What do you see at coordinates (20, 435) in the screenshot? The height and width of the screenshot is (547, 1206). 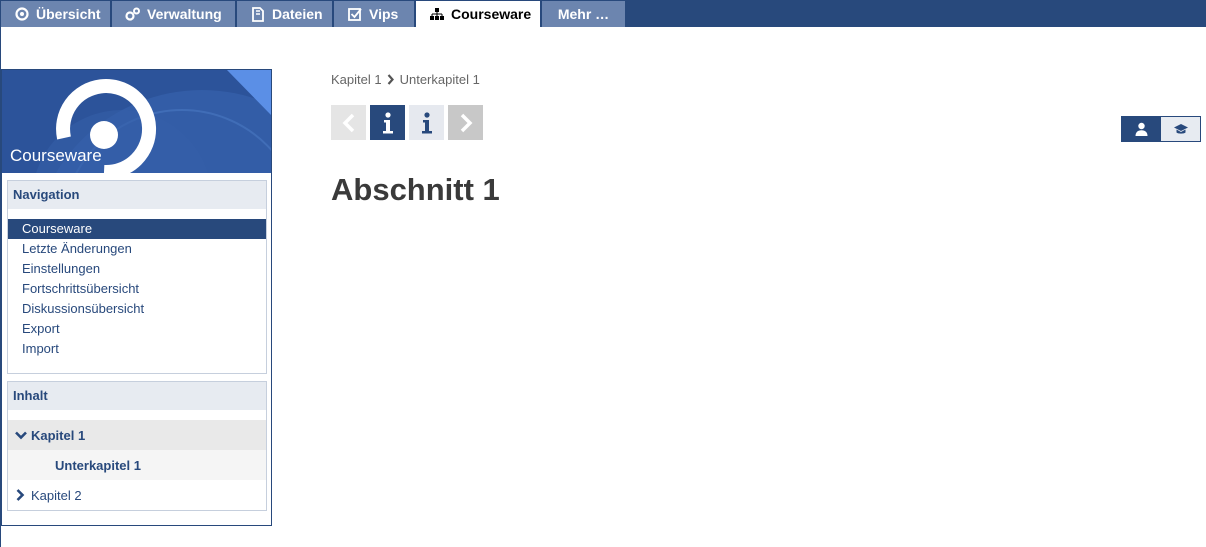 I see `chevron-down-icon` at bounding box center [20, 435].